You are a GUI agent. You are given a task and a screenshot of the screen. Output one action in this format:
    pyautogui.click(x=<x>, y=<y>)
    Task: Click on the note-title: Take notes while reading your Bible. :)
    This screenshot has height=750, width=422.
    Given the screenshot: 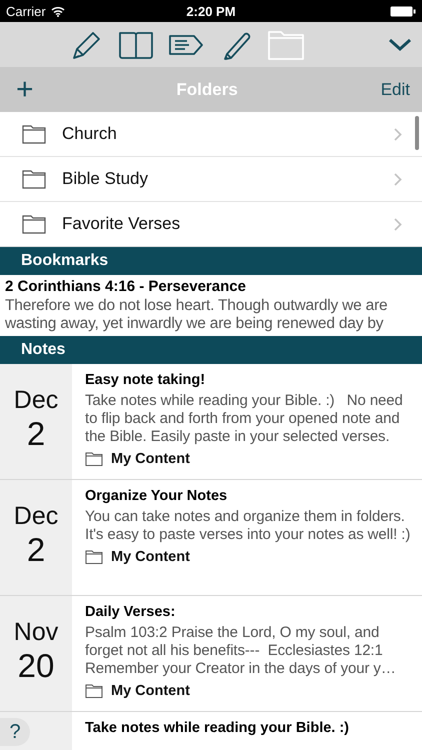 What is the action you would take?
    pyautogui.click(x=217, y=728)
    